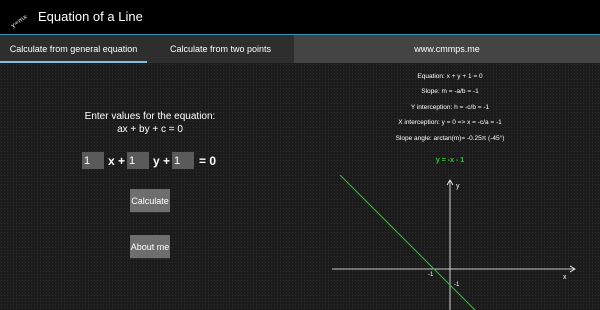 The width and height of the screenshot is (600, 310). I want to click on line-equation: y = -x - 1, so click(450, 160).